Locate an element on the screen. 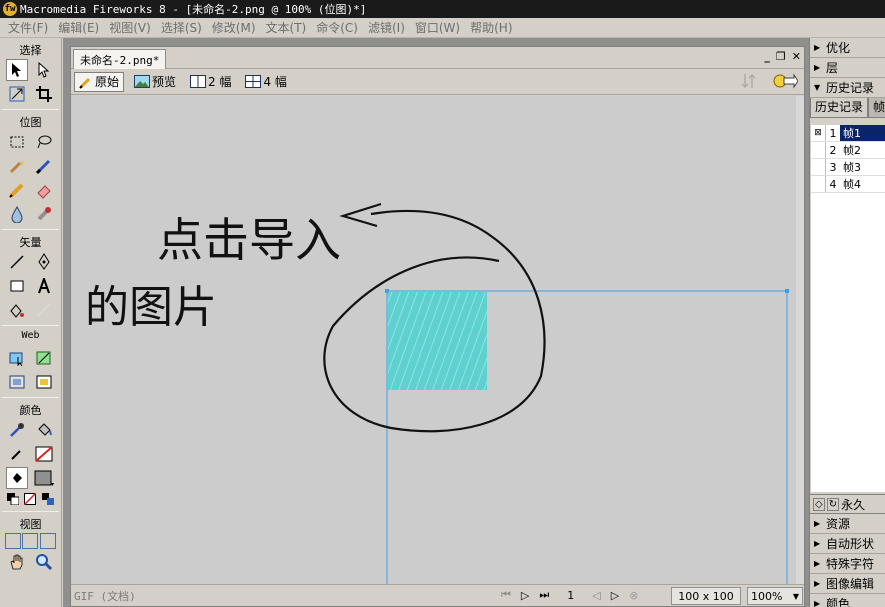  tab-frames: 帧 is located at coordinates (876, 107).